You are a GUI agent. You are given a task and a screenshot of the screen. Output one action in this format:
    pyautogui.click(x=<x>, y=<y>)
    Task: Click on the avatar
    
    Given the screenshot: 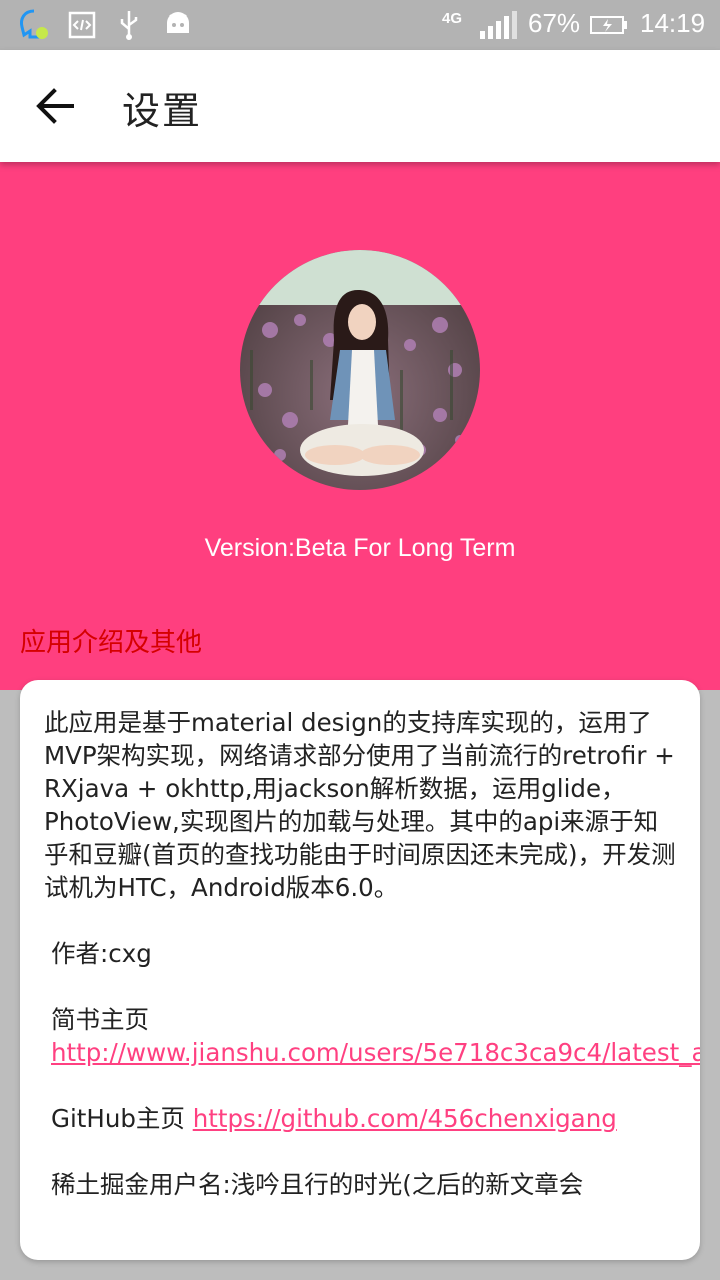 What is the action you would take?
    pyautogui.click(x=360, y=370)
    